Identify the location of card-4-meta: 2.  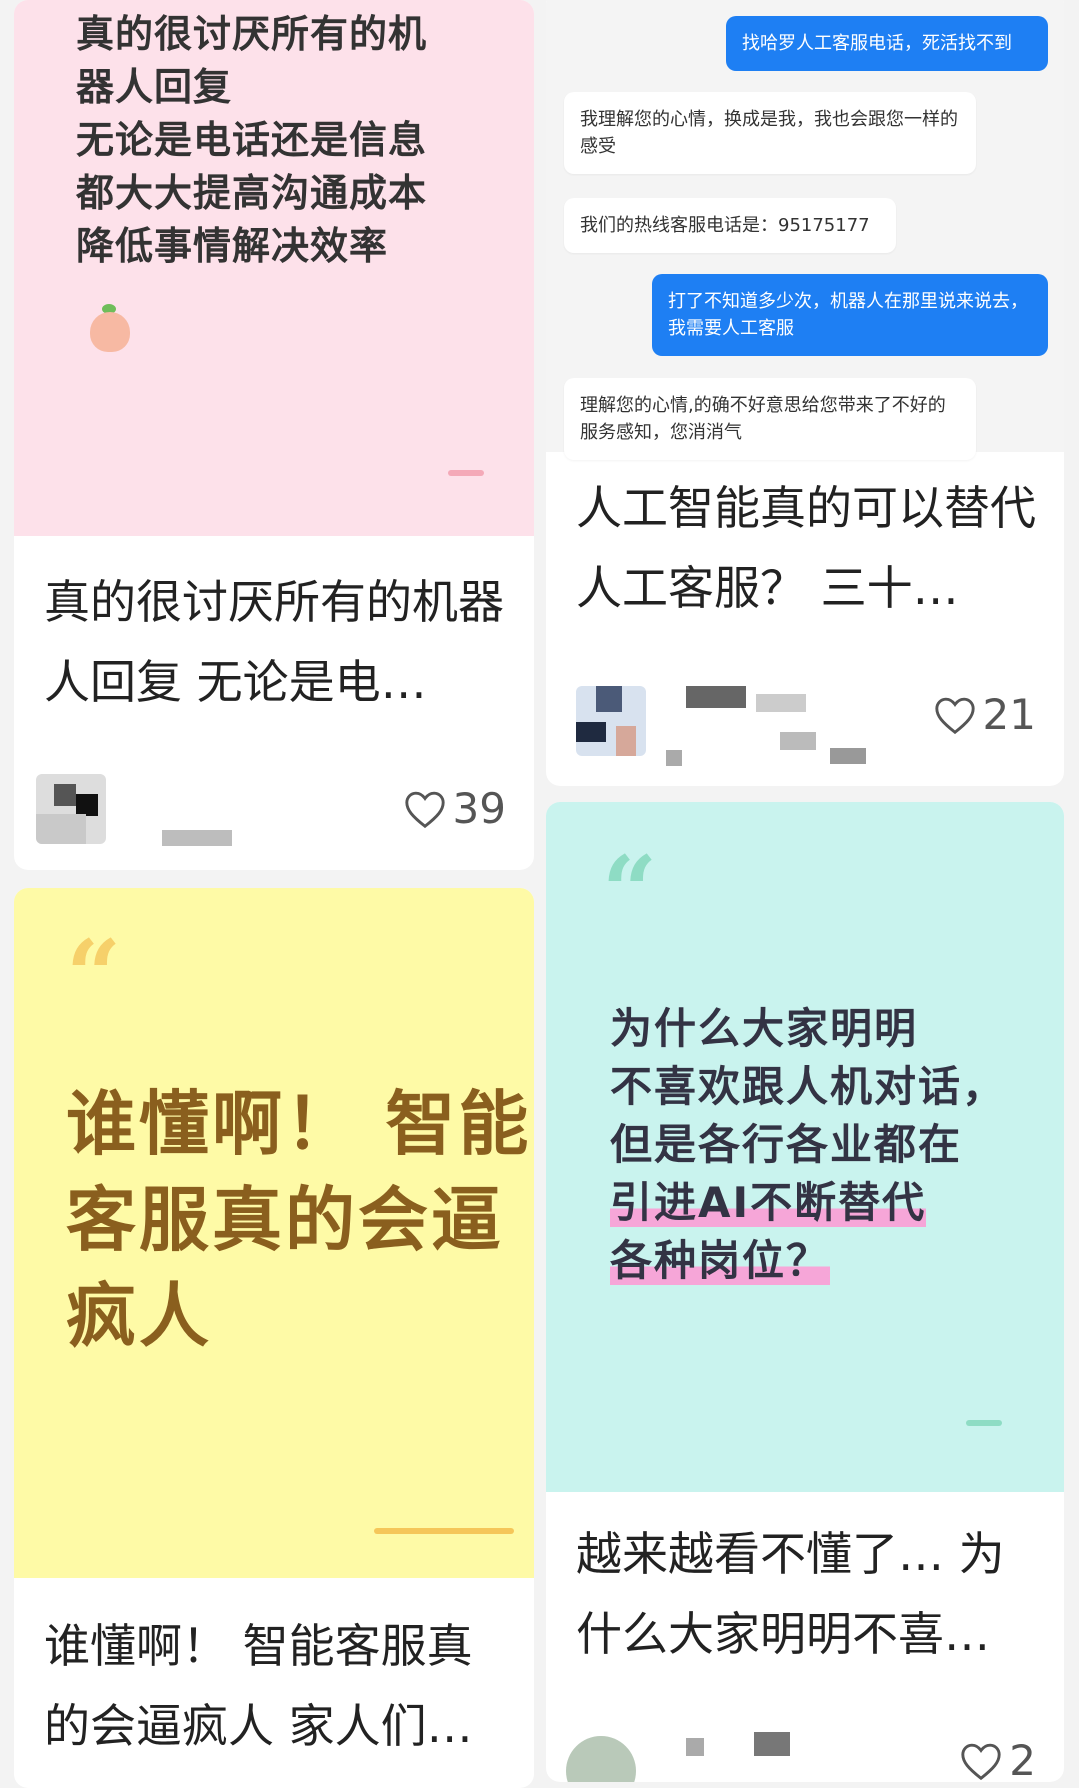
(805, 1747).